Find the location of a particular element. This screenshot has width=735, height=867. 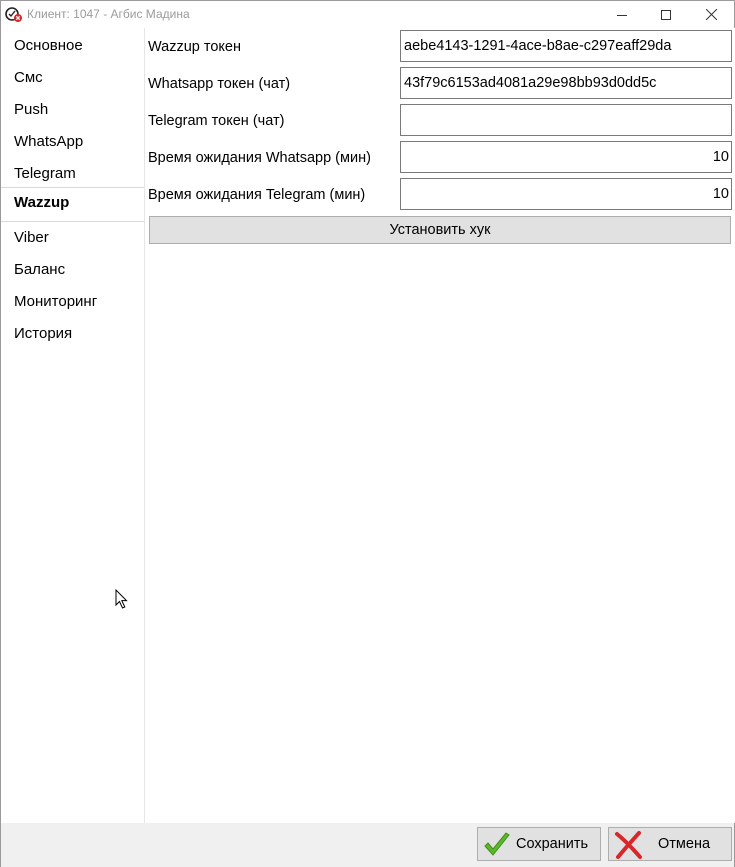

save-button-label: Сохранить is located at coordinates (552, 844).